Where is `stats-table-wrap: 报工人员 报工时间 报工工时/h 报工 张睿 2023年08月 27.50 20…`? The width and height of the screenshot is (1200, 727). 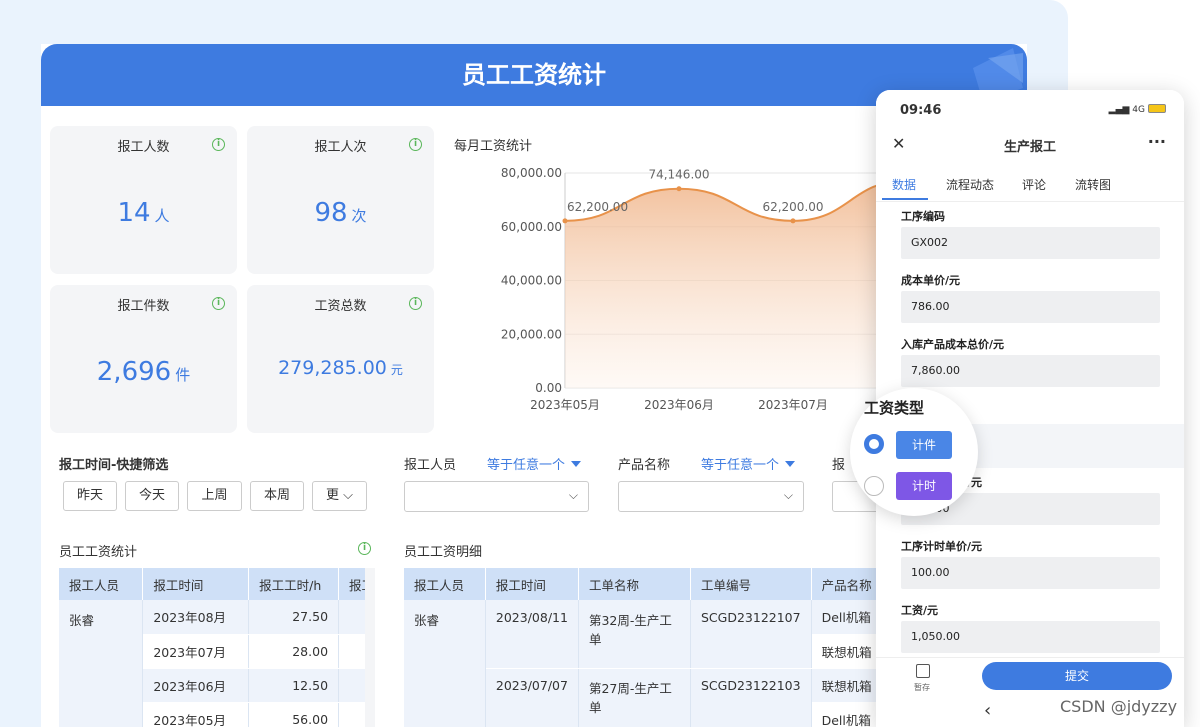
stats-table-wrap: 报工人员 报工时间 报工工时/h 报工 张睿 2023年08月 27.50 20… is located at coordinates (212, 647).